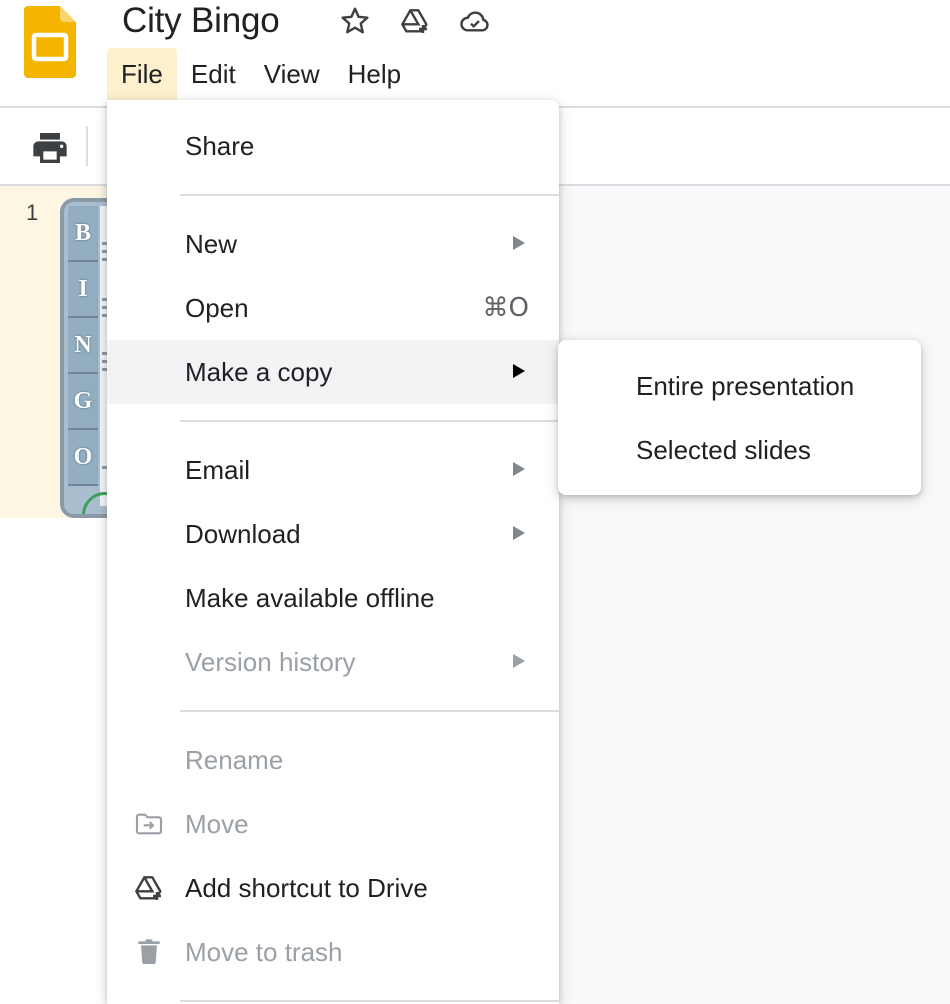  I want to click on menu-item-label: Share, so click(220, 146).